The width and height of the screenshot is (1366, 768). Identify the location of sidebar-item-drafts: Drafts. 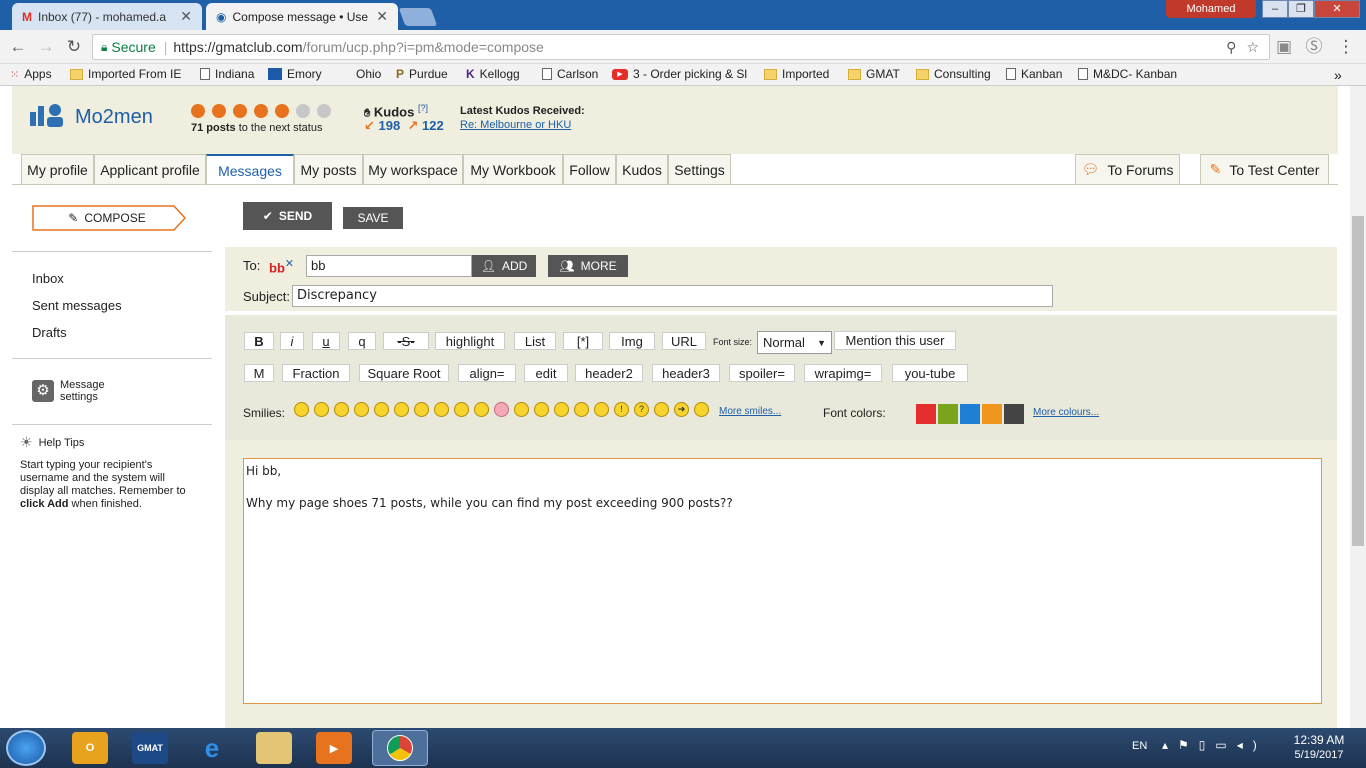
(49, 332).